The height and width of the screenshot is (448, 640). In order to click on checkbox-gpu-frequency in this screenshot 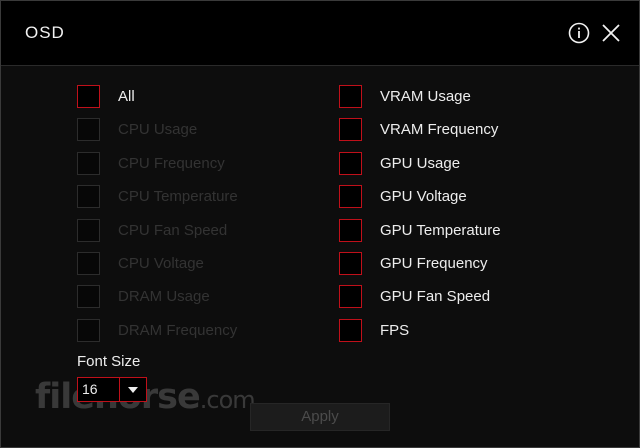, I will do `click(350, 263)`.